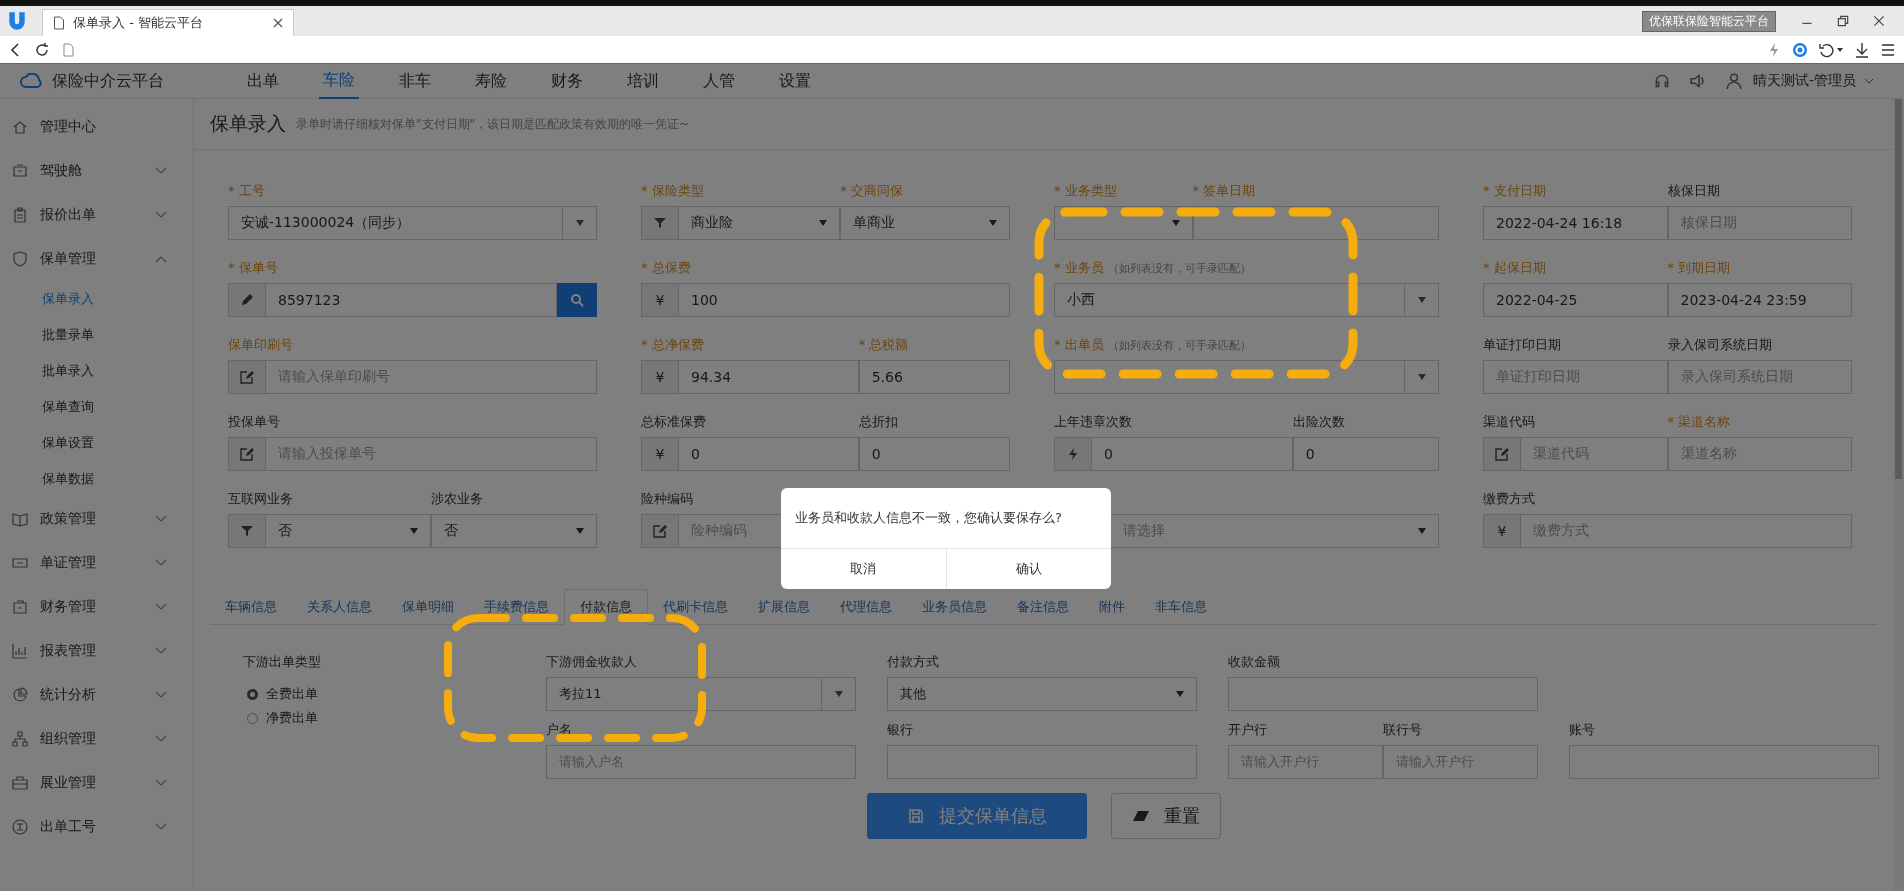 The height and width of the screenshot is (891, 1904). I want to click on site-label: 优保联保险智能云平台, so click(1709, 21).